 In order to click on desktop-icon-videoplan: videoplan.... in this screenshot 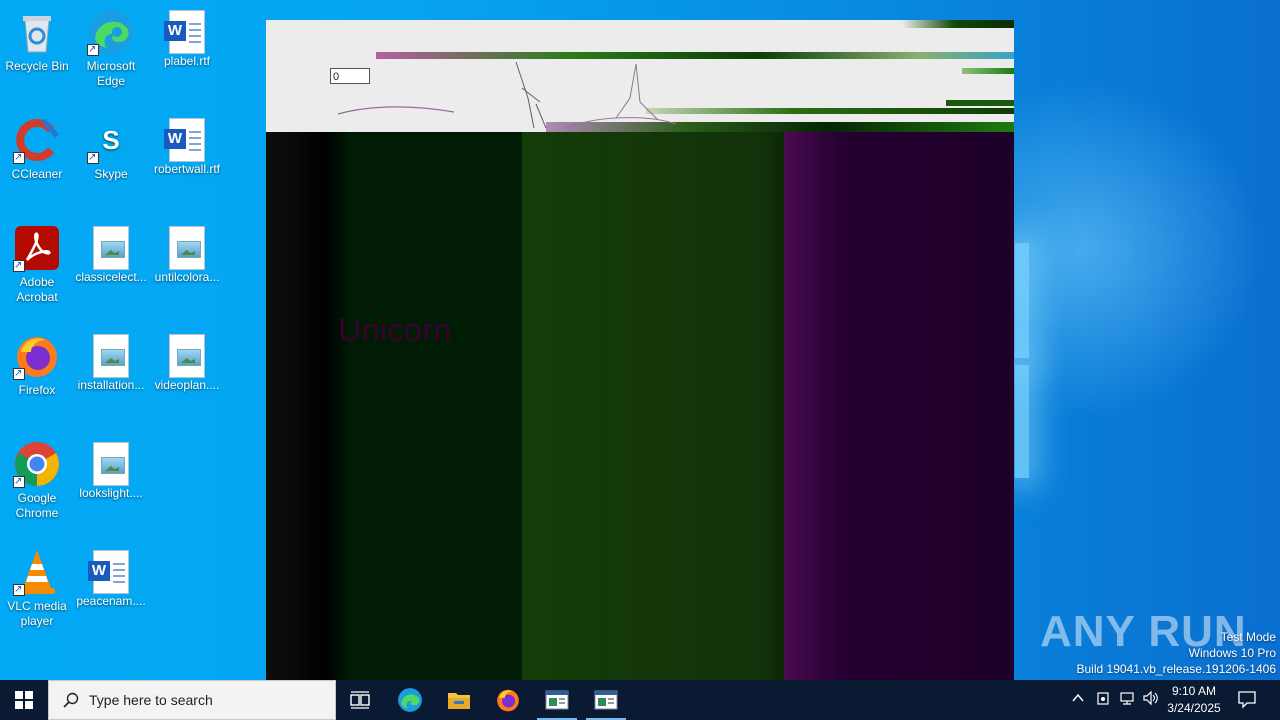, I will do `click(187, 362)`.